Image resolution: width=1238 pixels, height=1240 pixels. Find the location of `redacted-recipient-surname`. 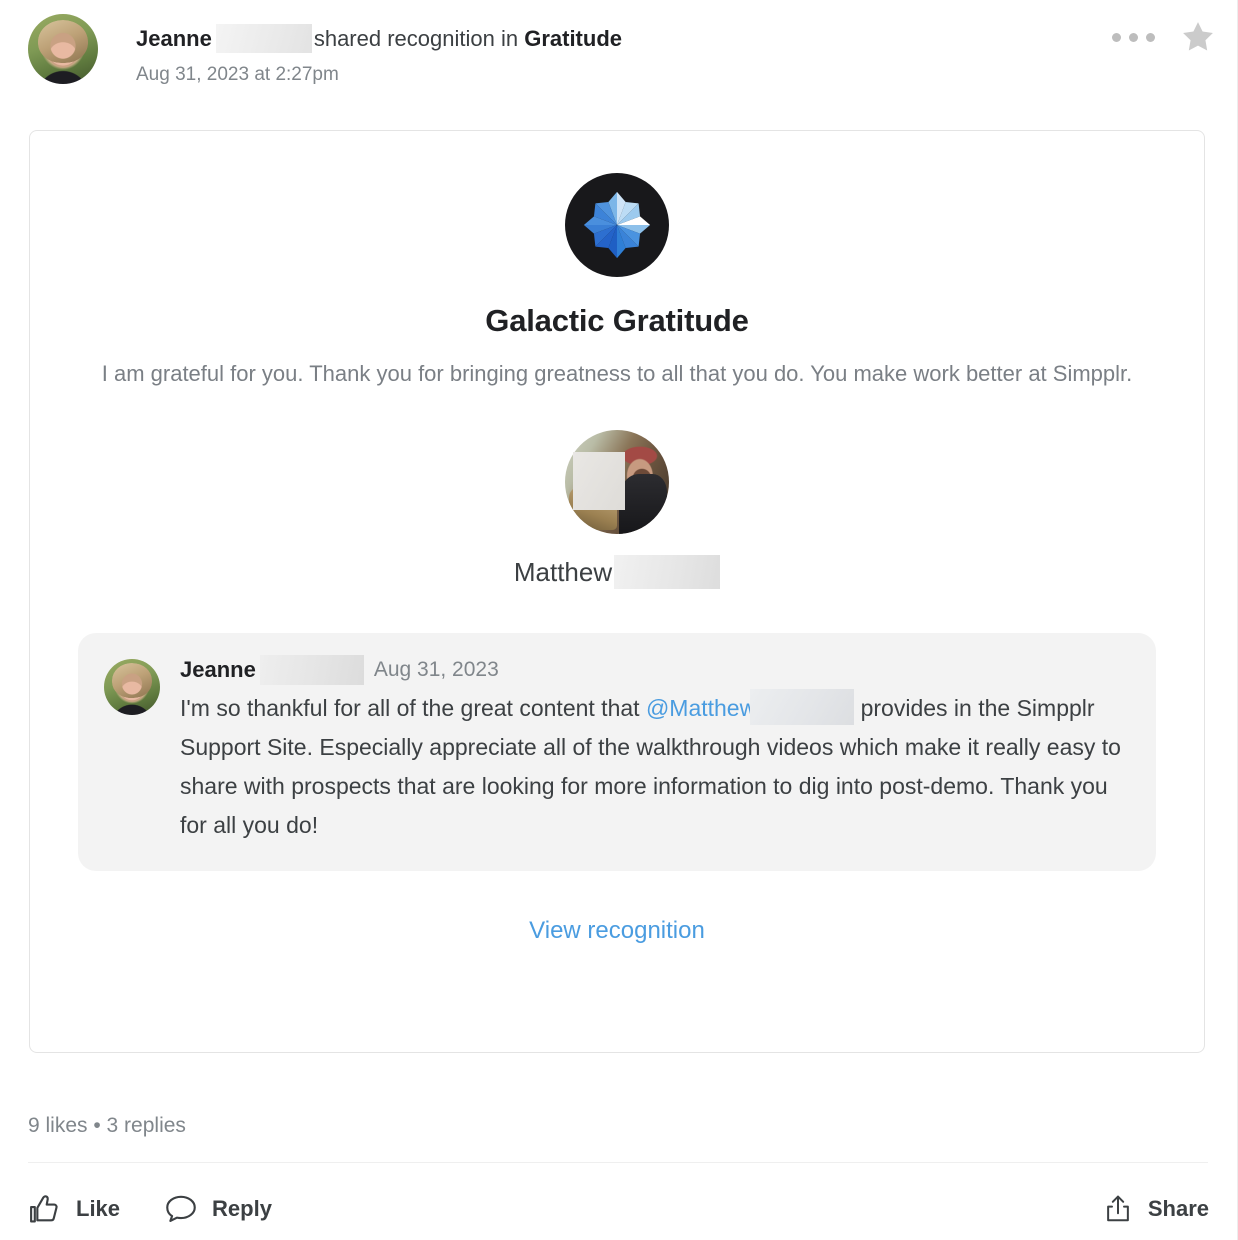

redacted-recipient-surname is located at coordinates (667, 572).